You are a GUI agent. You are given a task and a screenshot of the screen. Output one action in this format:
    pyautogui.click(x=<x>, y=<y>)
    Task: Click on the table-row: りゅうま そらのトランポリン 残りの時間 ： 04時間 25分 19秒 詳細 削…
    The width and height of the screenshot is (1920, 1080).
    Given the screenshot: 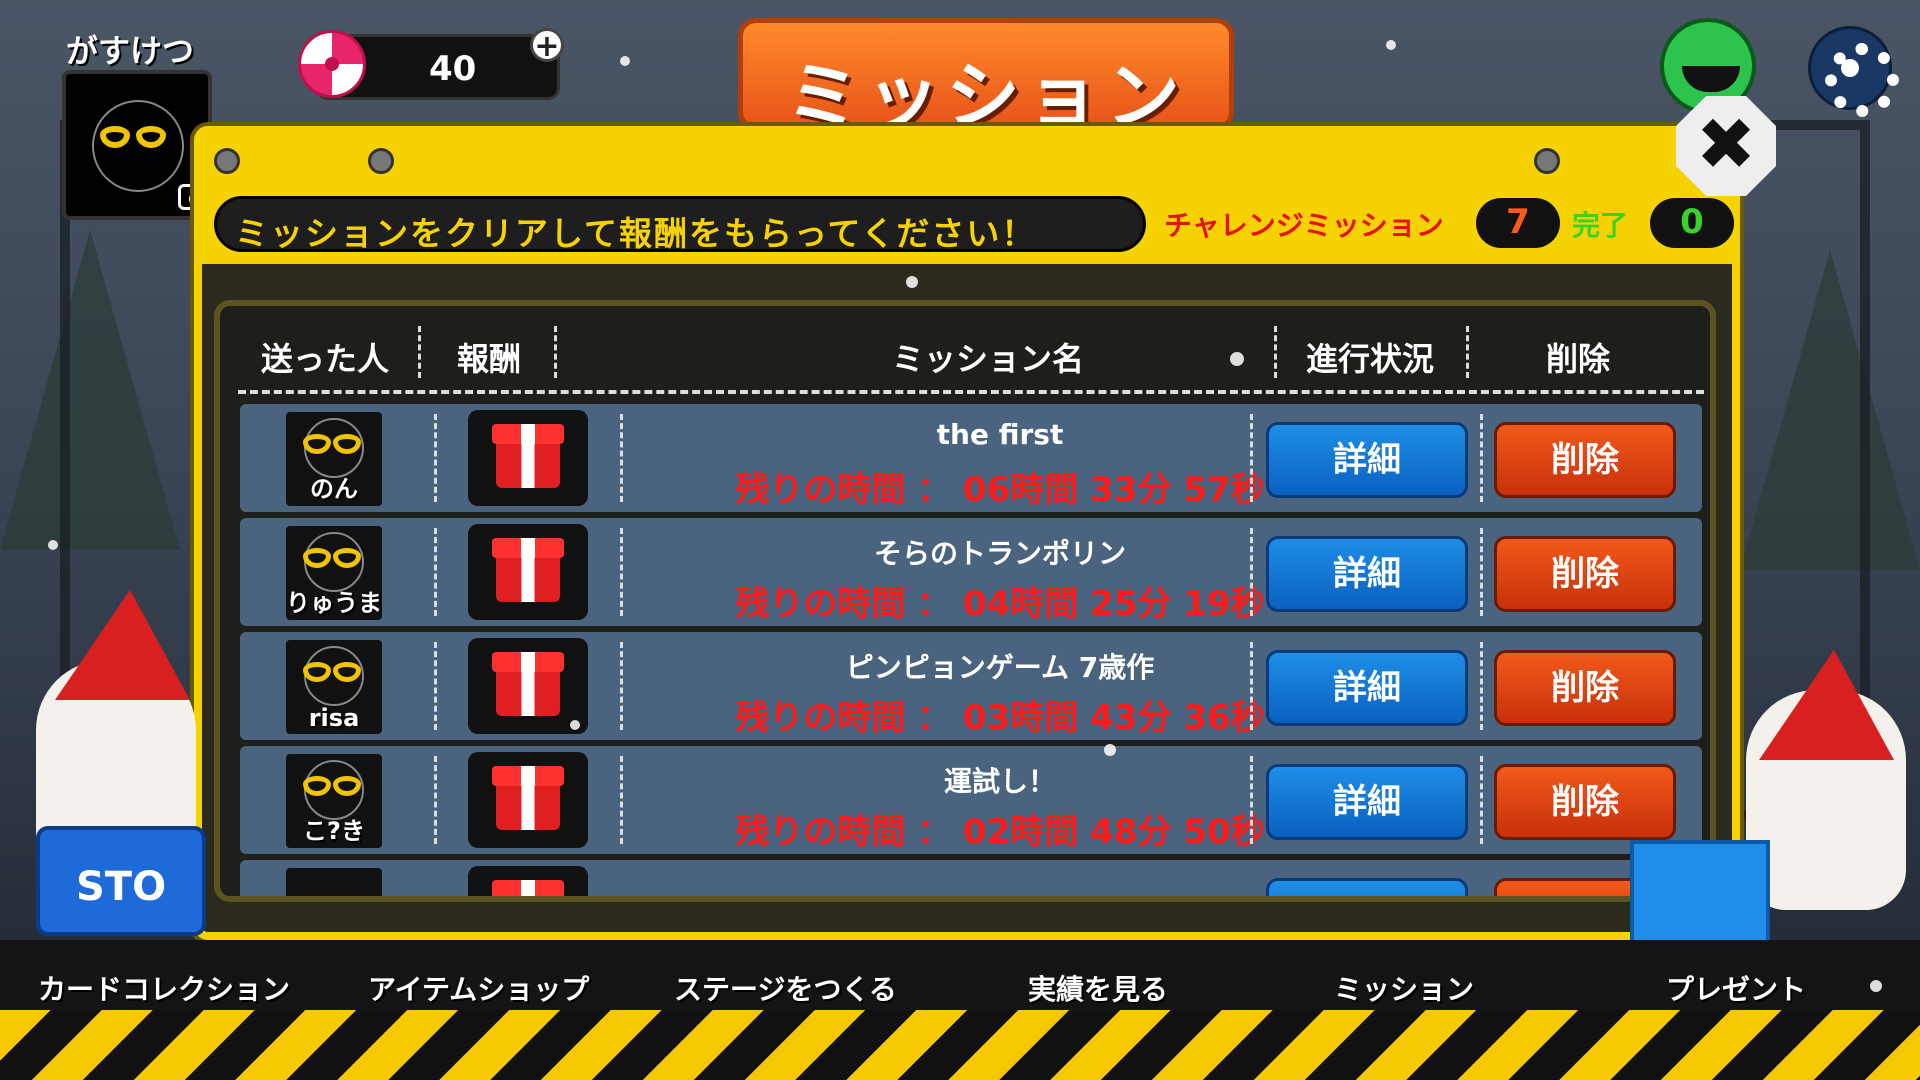 What is the action you would take?
    pyautogui.click(x=971, y=572)
    